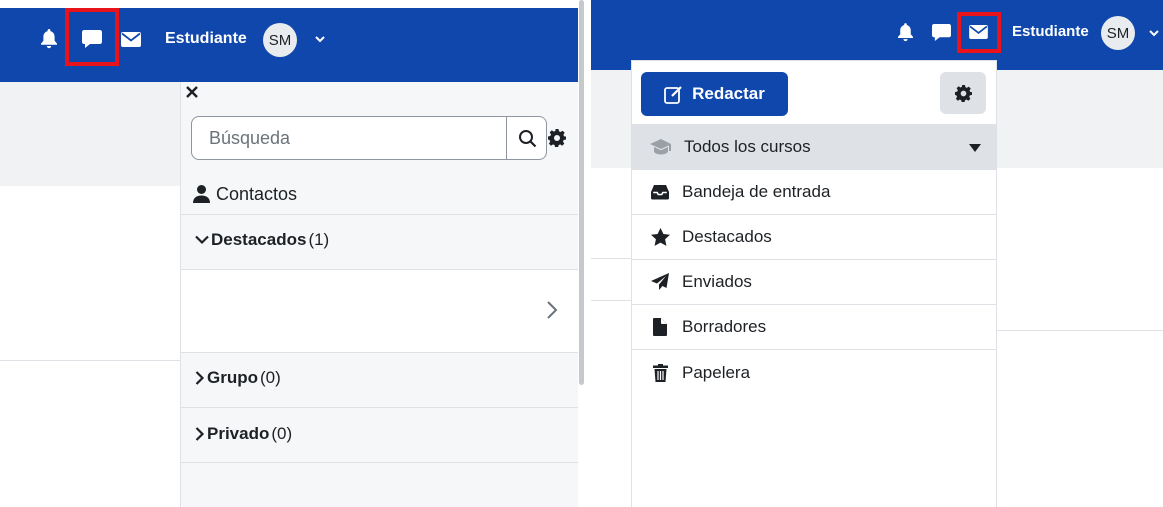 The height and width of the screenshot is (507, 1163). What do you see at coordinates (814, 147) in the screenshot?
I see `course-filter-select: Todos los cursos` at bounding box center [814, 147].